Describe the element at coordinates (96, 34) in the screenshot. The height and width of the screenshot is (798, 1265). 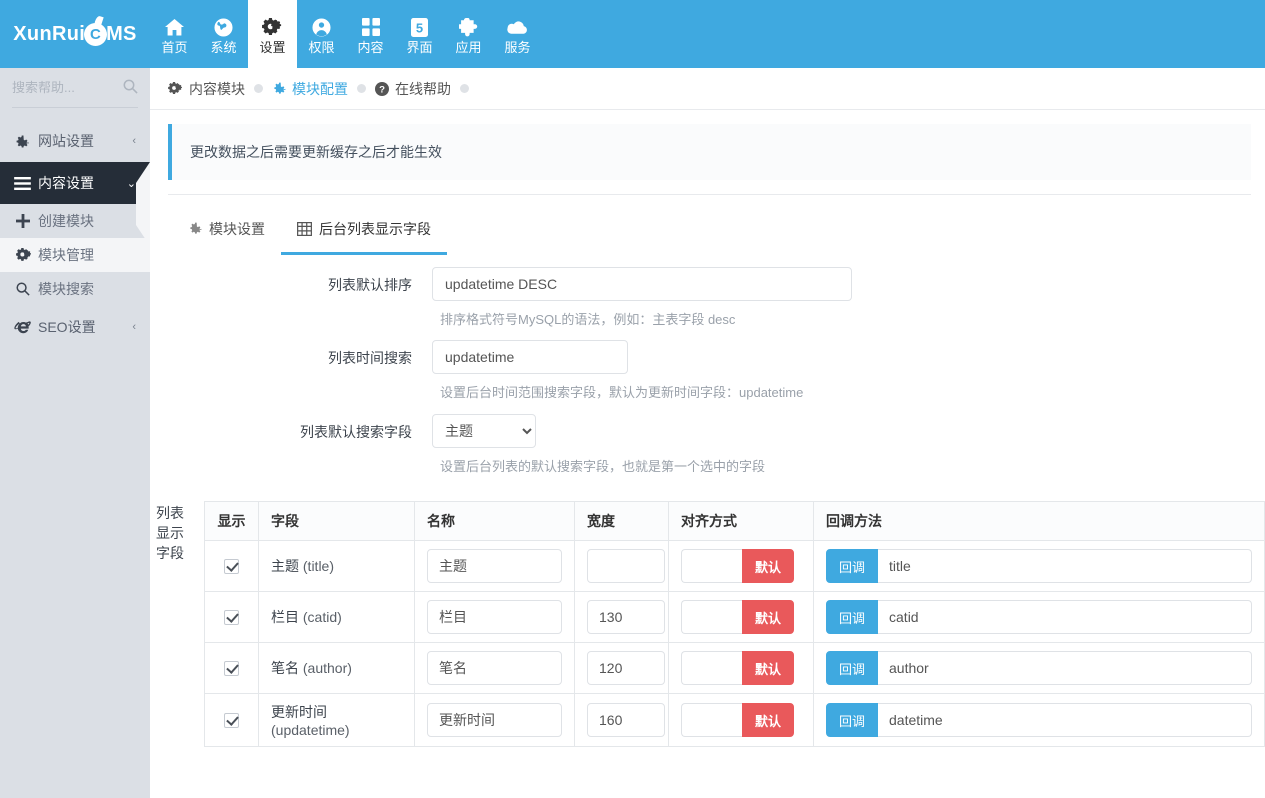
I see `brand-flame-letter: C` at that location.